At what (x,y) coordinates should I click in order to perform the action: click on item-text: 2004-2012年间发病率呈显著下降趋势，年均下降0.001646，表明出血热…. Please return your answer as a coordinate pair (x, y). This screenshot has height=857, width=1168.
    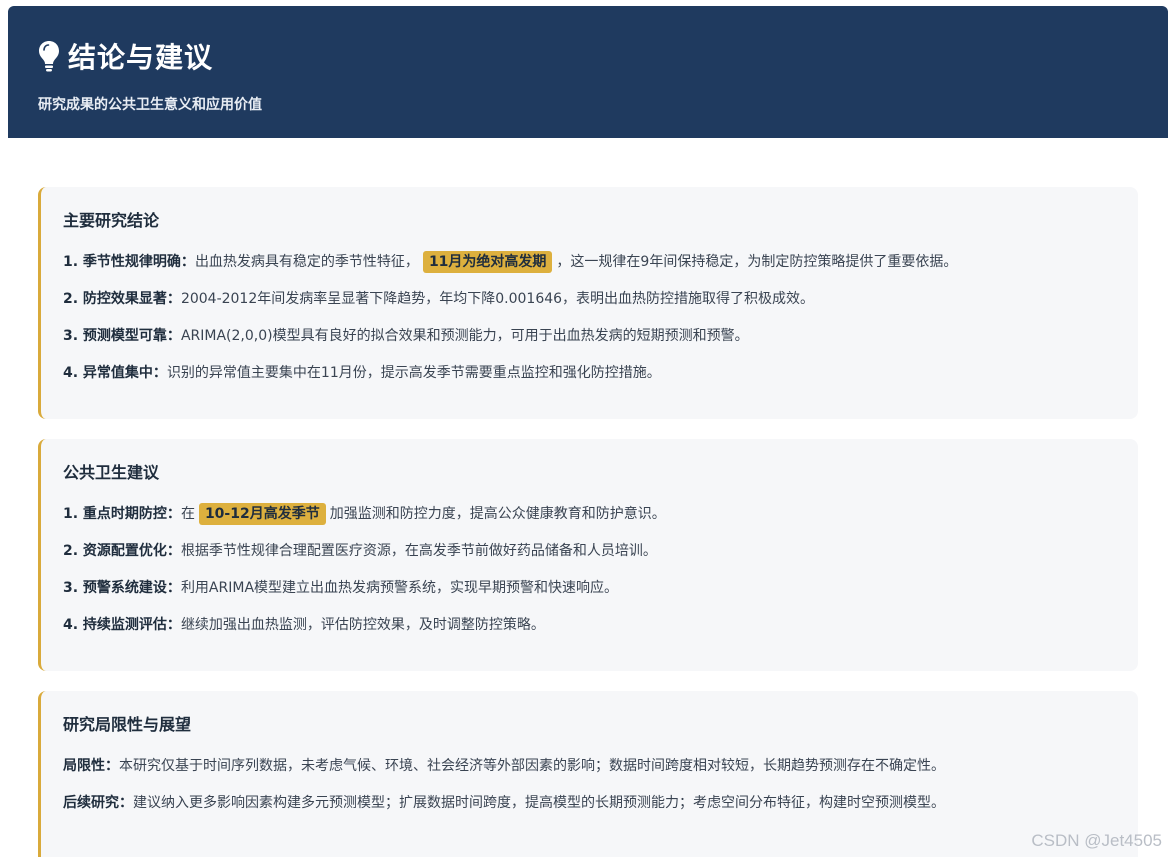
    Looking at the image, I should click on (497, 299).